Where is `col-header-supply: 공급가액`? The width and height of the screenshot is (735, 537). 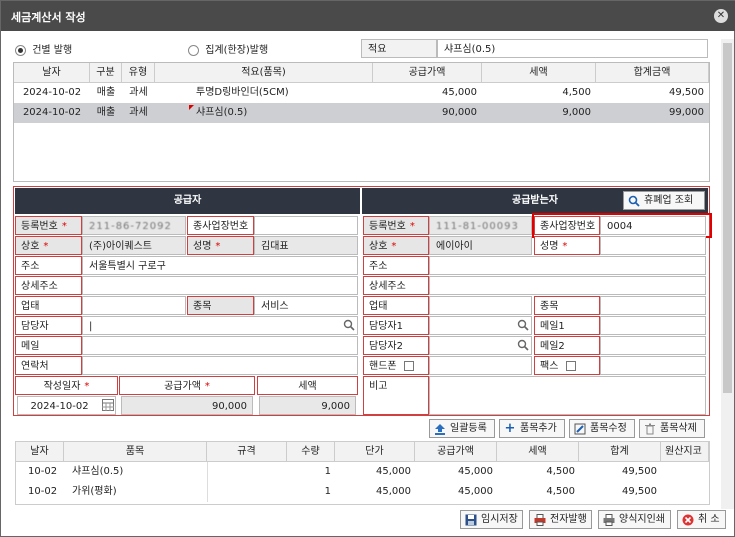
col-header-supply: 공급가액 is located at coordinates (456, 452).